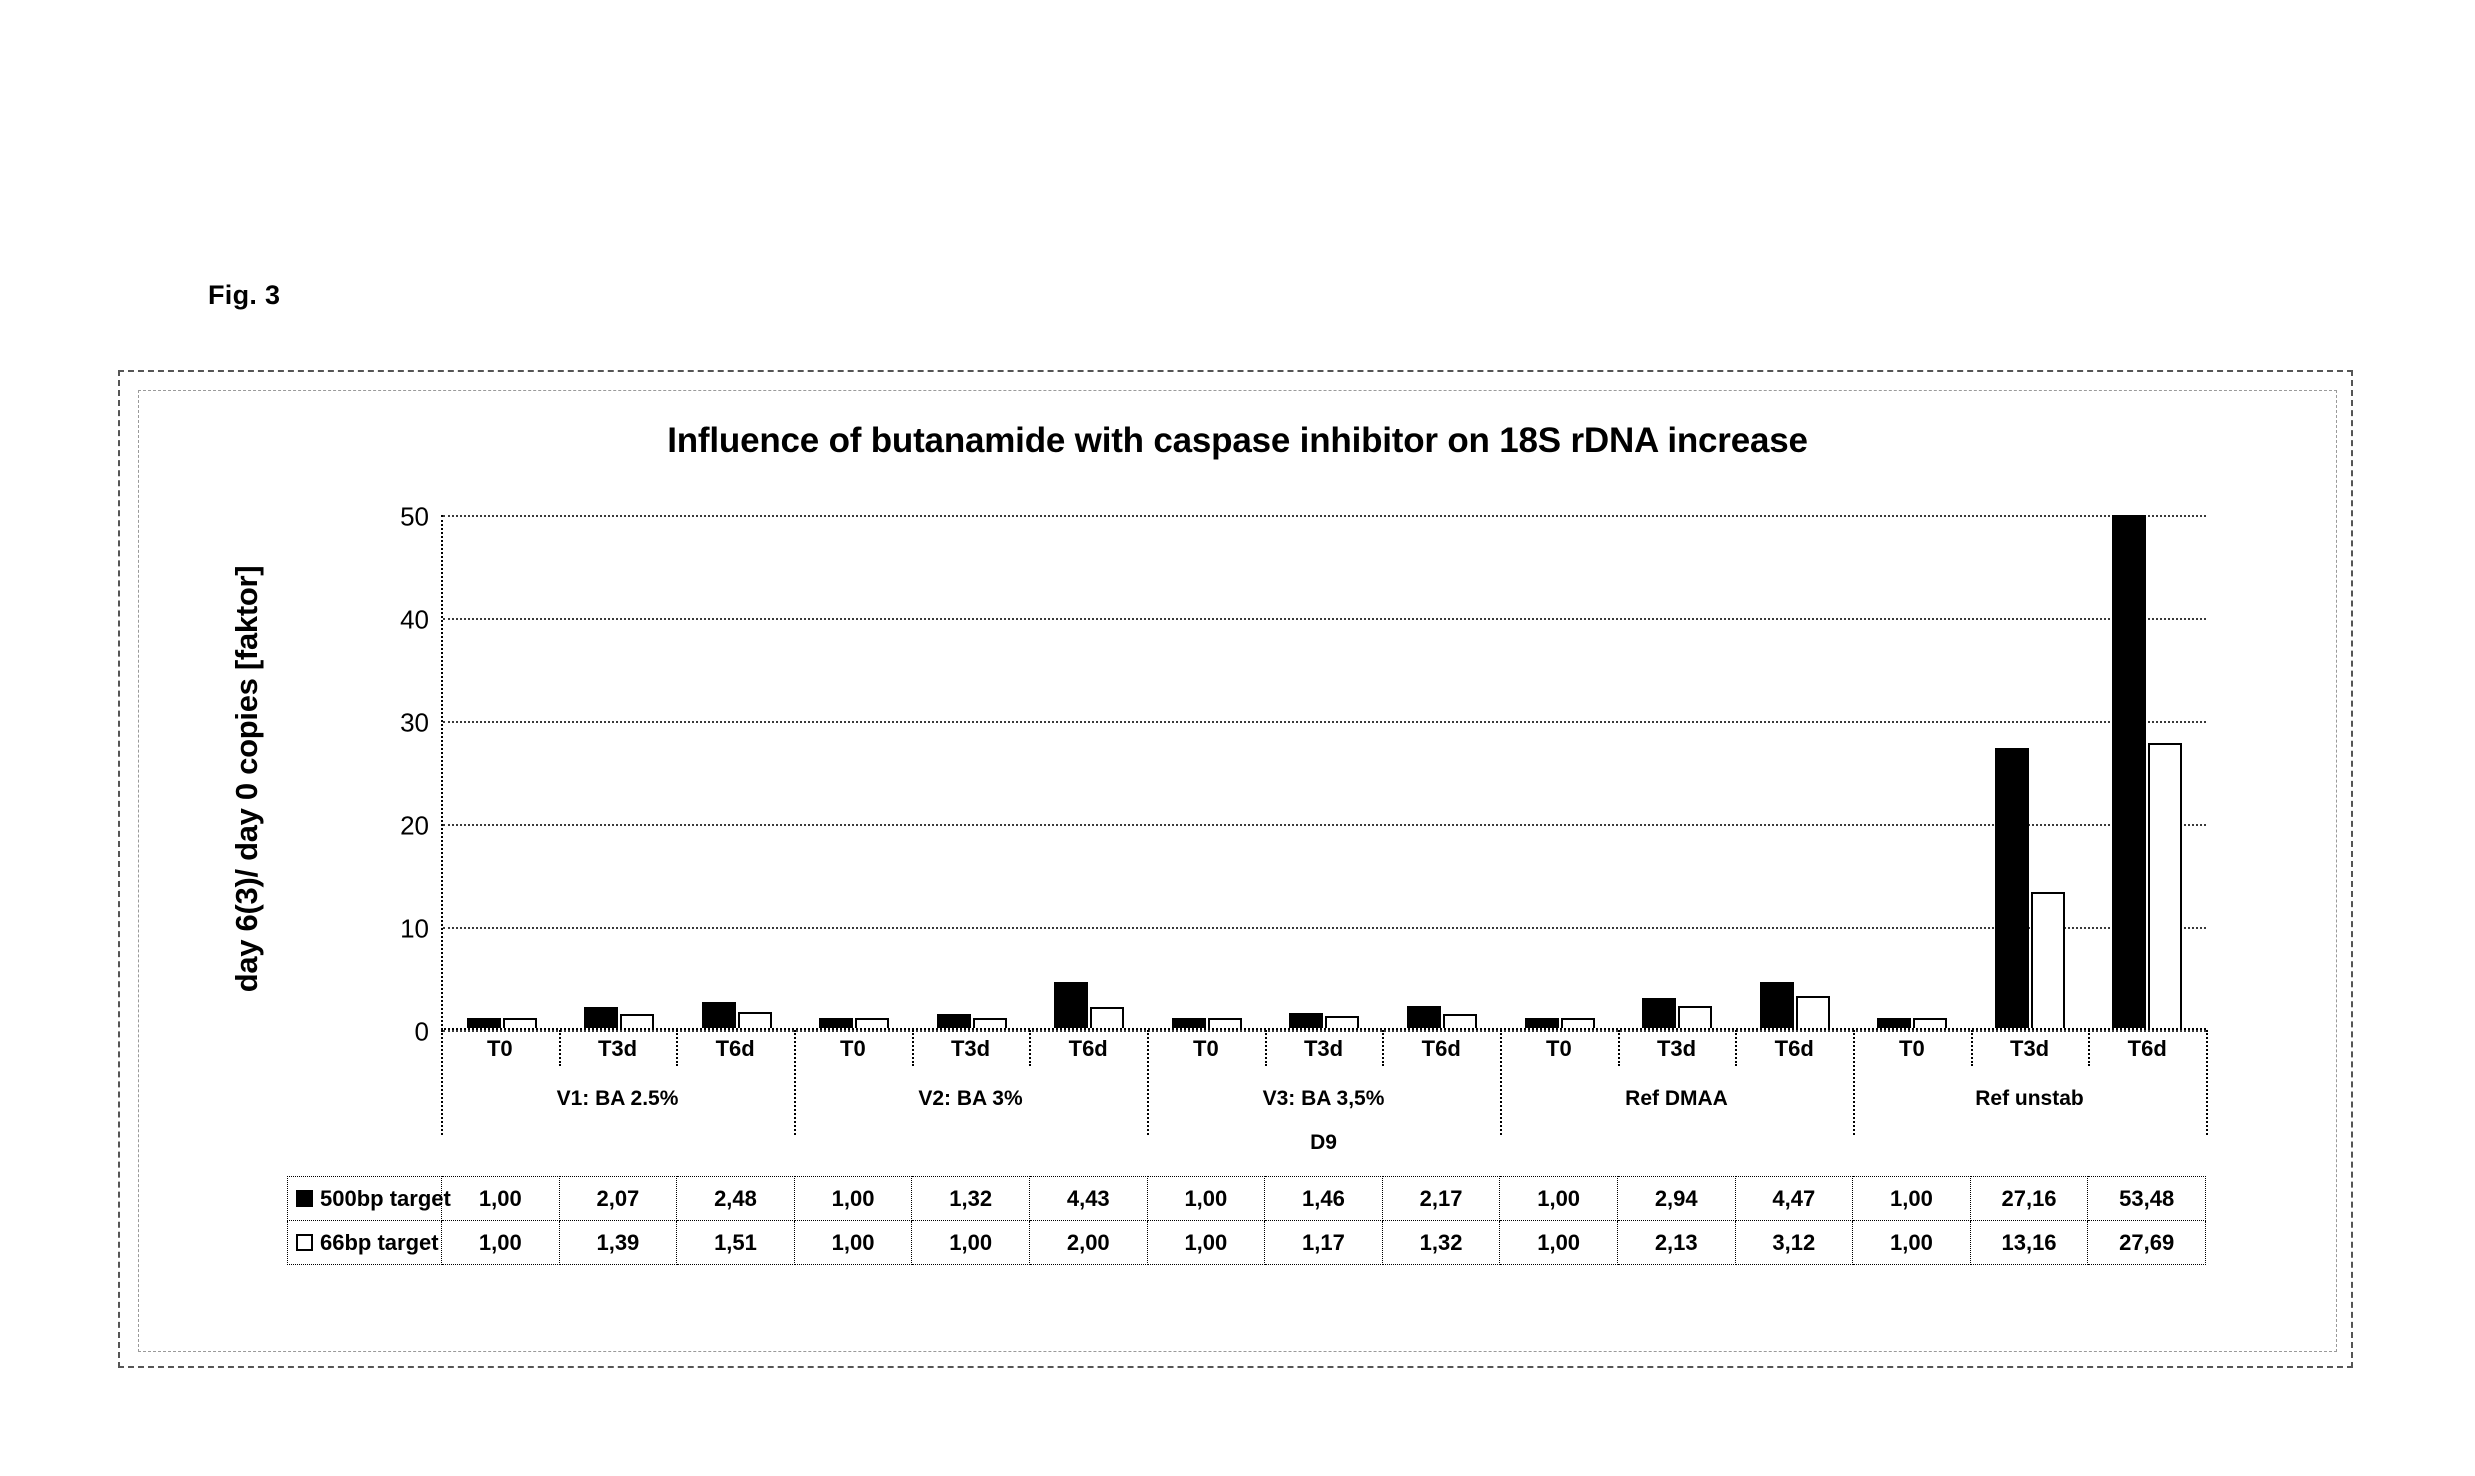  I want to click on table-cell-value: 2,17, so click(1441, 1198).